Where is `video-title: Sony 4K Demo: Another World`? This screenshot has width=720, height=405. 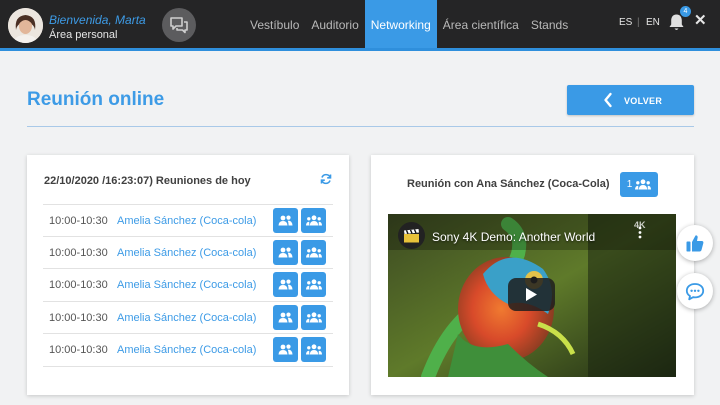
video-title: Sony 4K Demo: Another World is located at coordinates (513, 237).